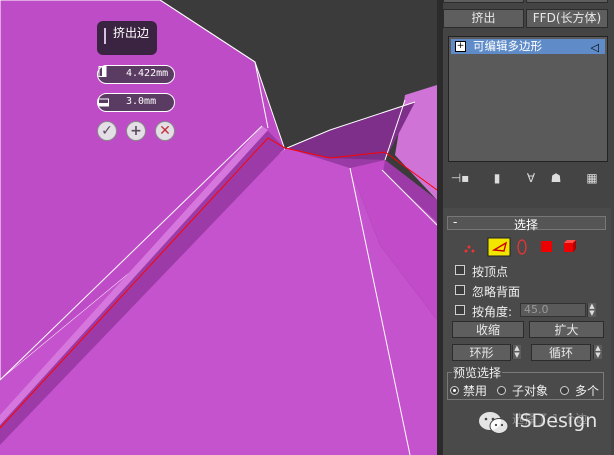 The width and height of the screenshot is (614, 455). I want to click on vertex-icon, so click(469, 249).